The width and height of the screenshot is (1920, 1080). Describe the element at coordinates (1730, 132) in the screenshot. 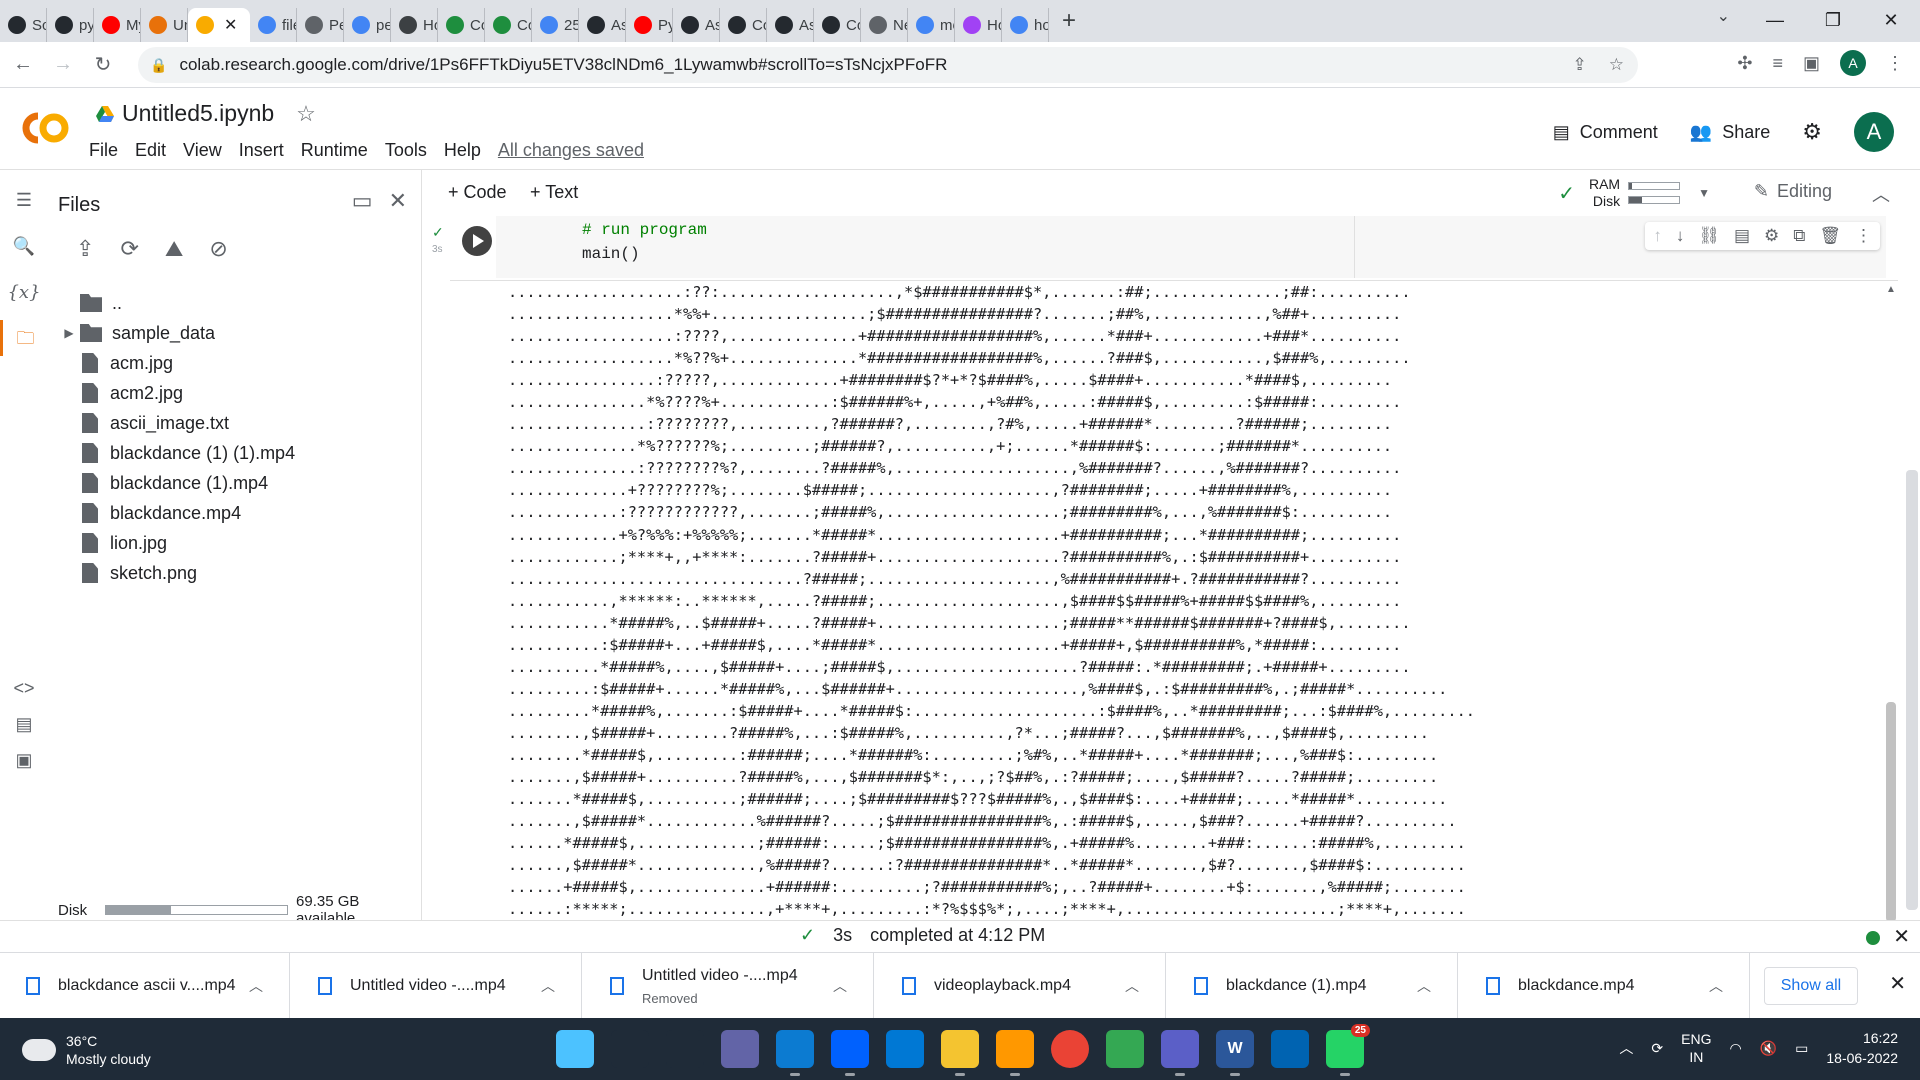

I see `share-button: 👥 Share` at that location.